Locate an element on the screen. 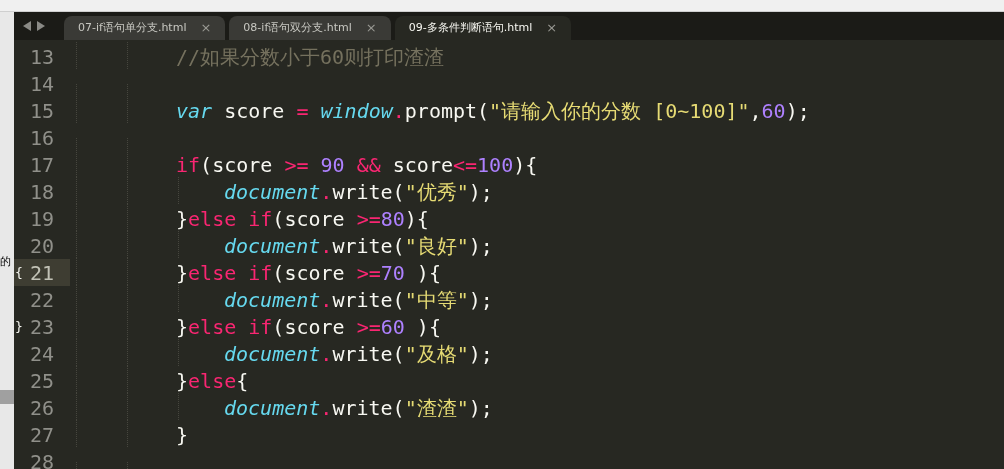 The width and height of the screenshot is (1004, 469). line-number: 13 is located at coordinates (41, 57).